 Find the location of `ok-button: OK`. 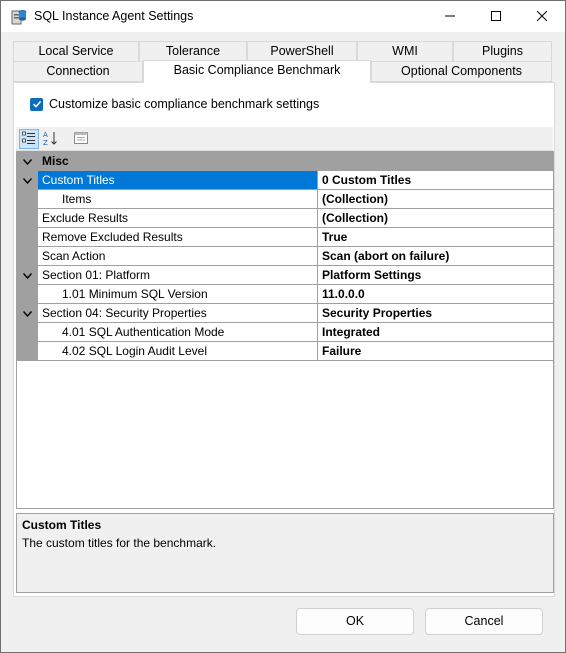

ok-button: OK is located at coordinates (355, 621).